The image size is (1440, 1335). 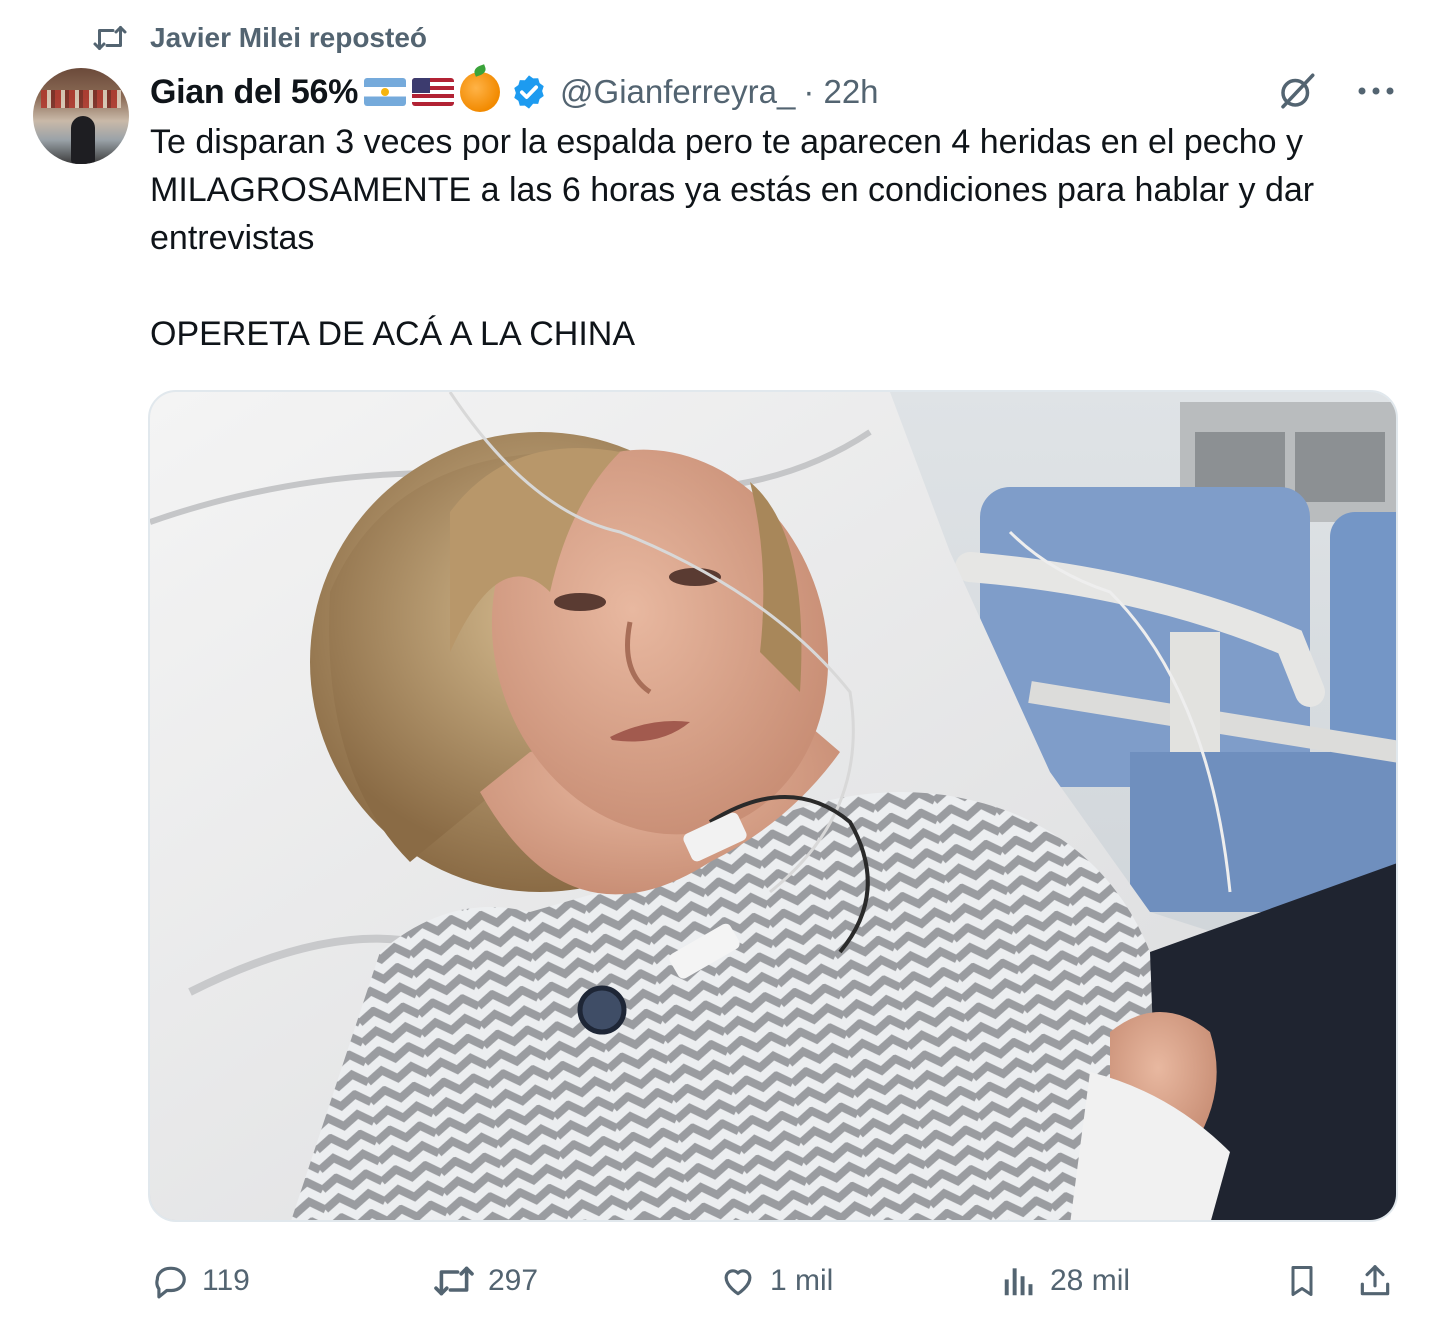 I want to click on verified-badge-icon, so click(x=529, y=92).